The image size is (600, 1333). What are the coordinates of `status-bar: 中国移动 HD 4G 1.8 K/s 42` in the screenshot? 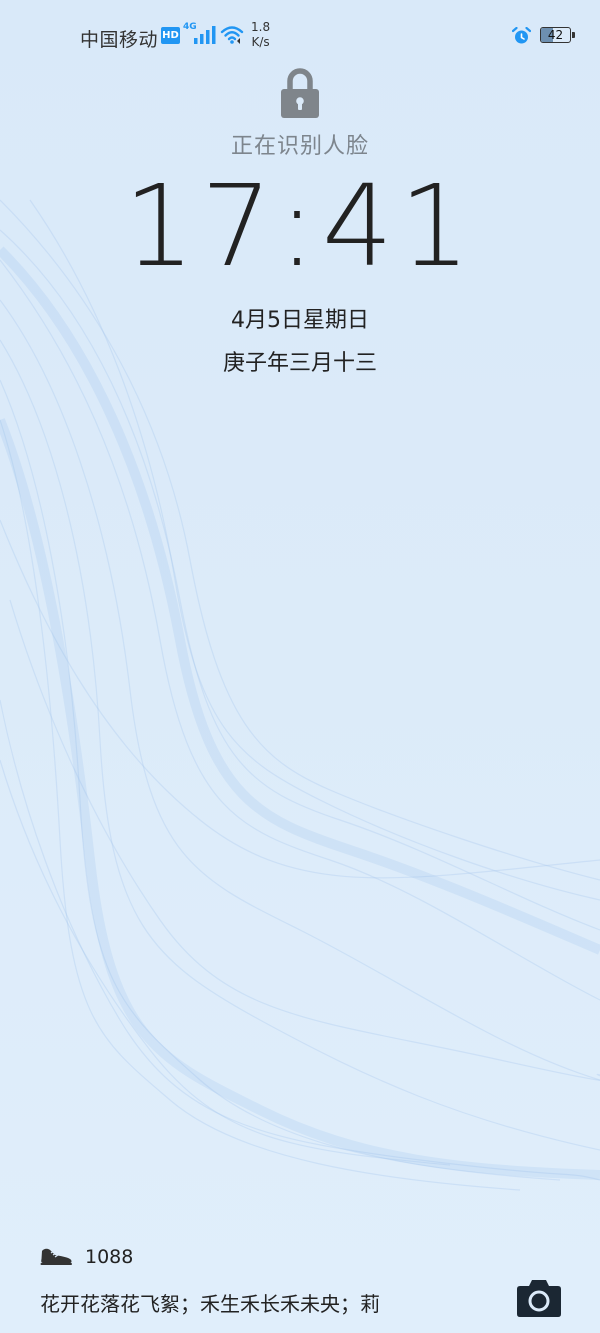 It's located at (300, 35).